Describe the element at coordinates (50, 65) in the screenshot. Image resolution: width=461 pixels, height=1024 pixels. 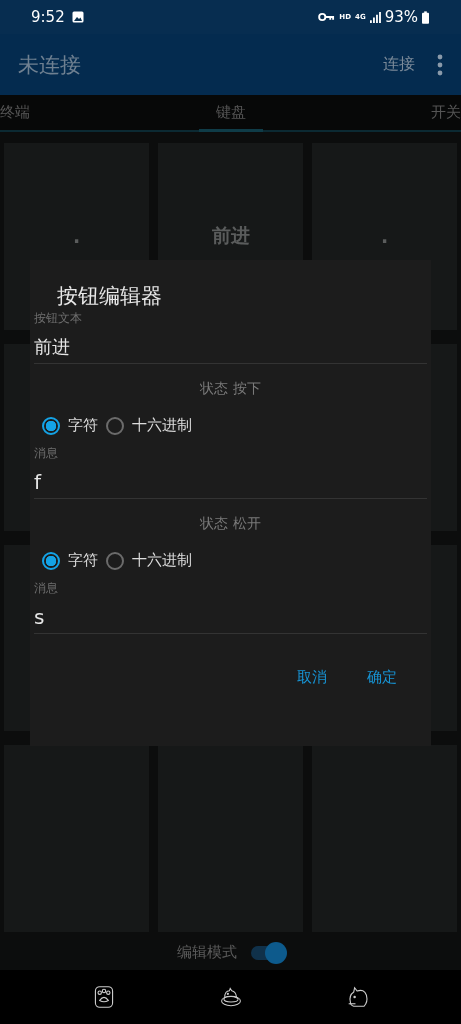
I see `app-title: 未连接` at that location.